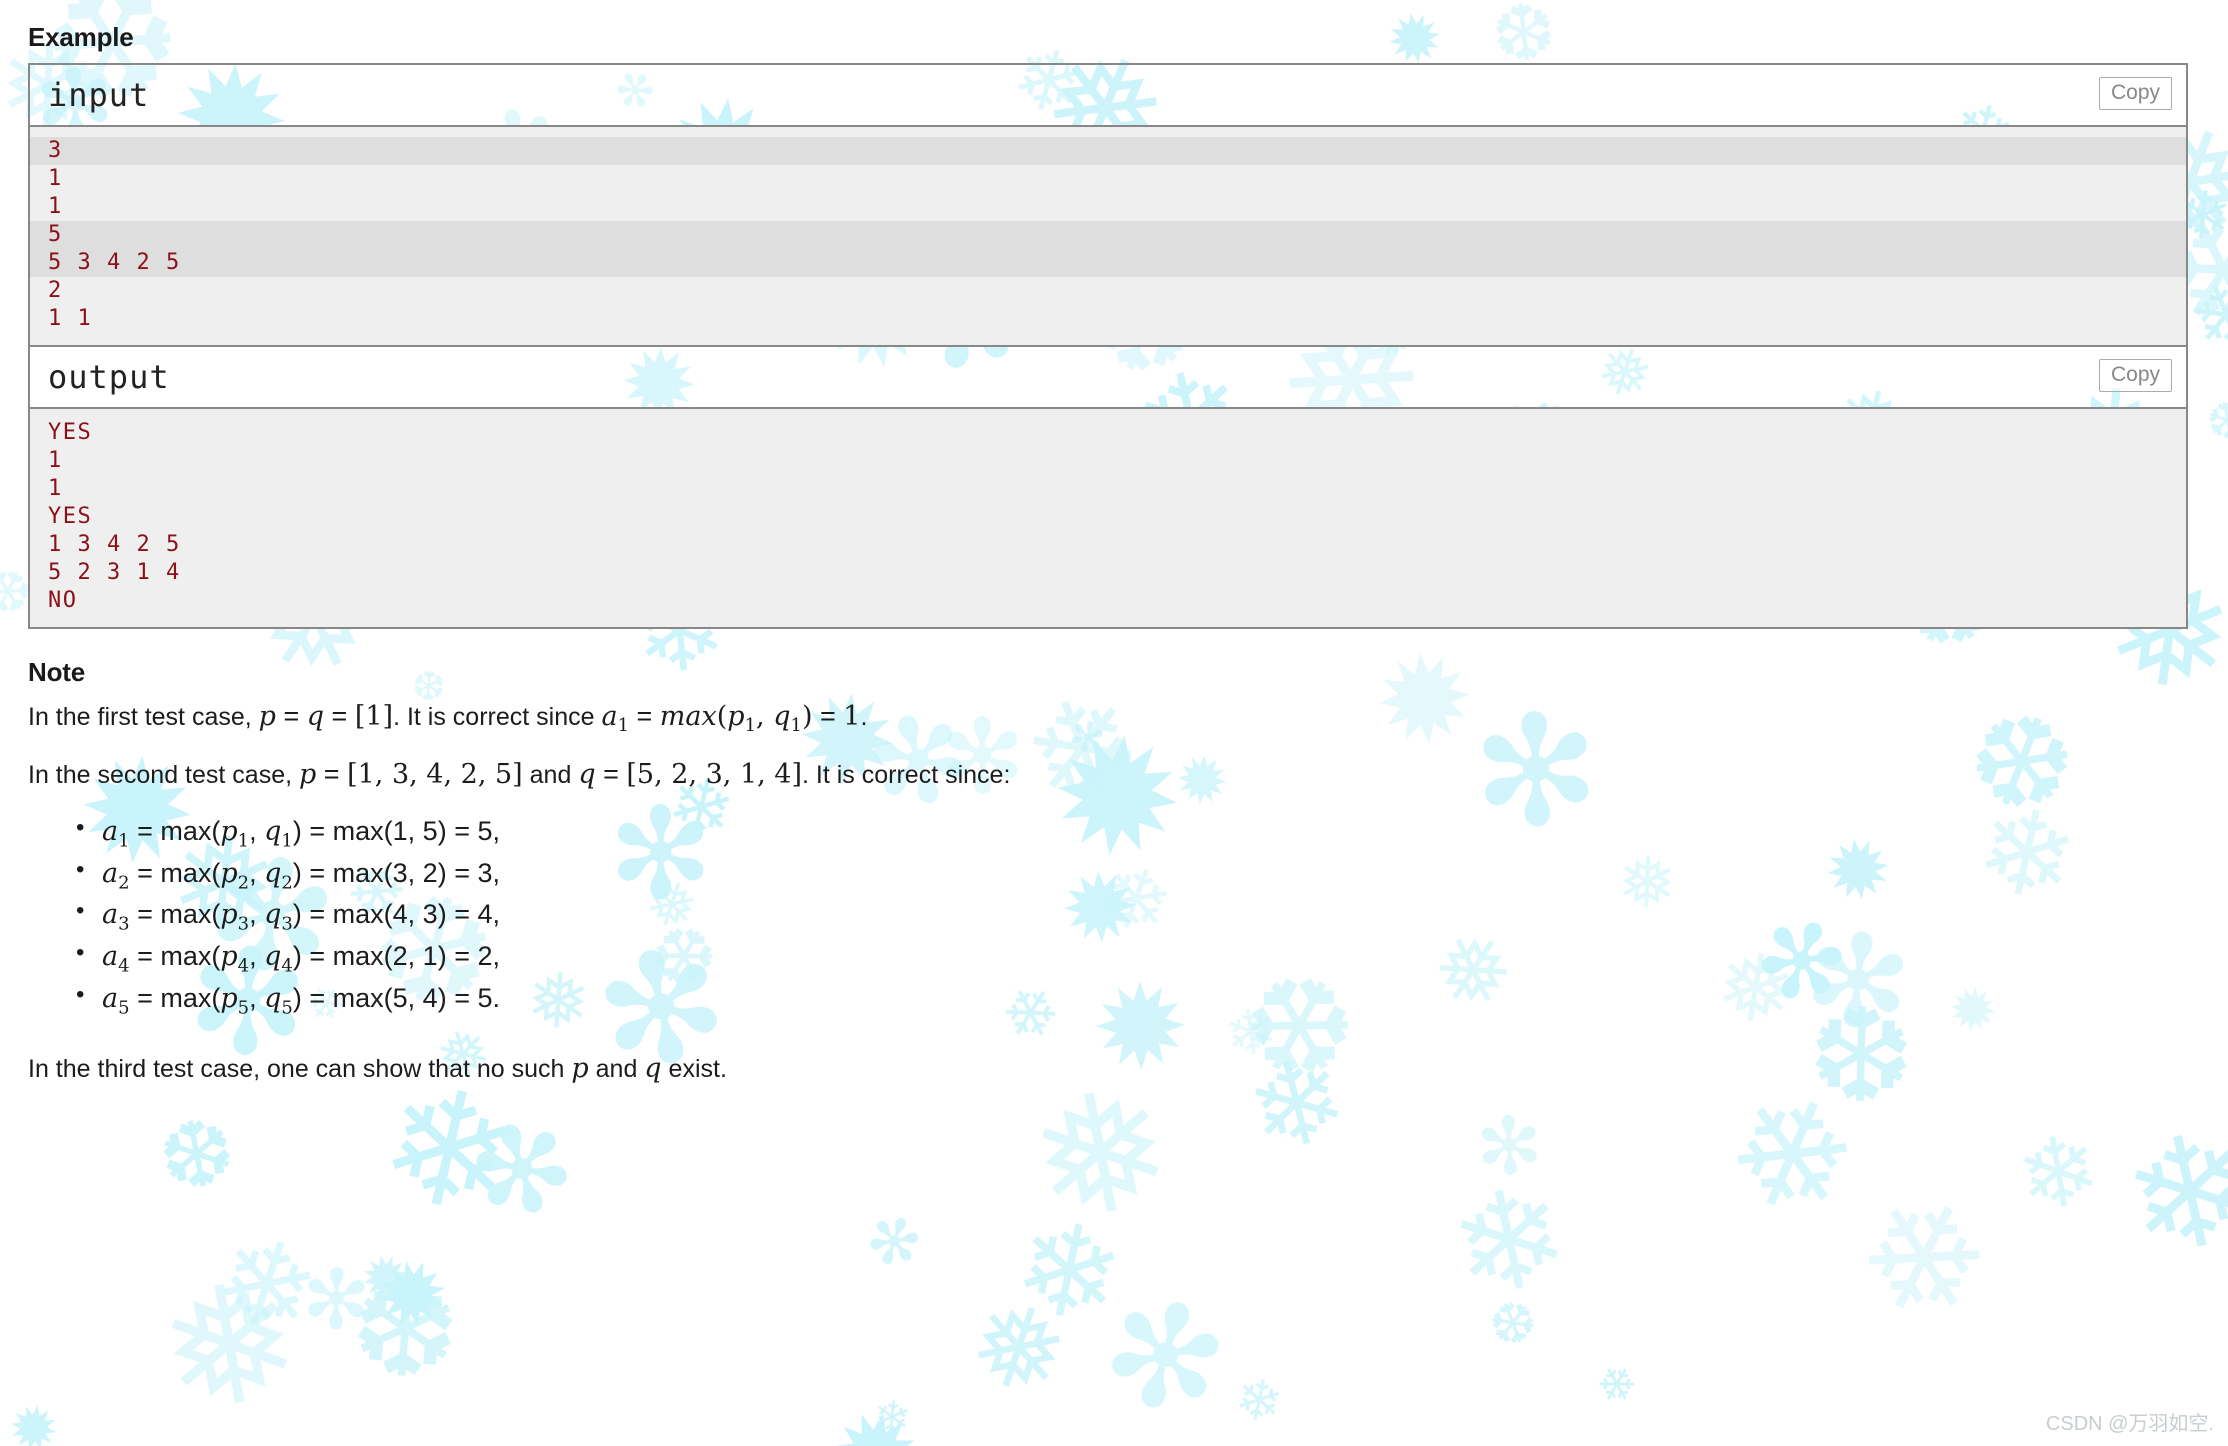 The image size is (2228, 1446). I want to click on test-case-group: 5 5 3 4 2 5, so click(1108, 249).